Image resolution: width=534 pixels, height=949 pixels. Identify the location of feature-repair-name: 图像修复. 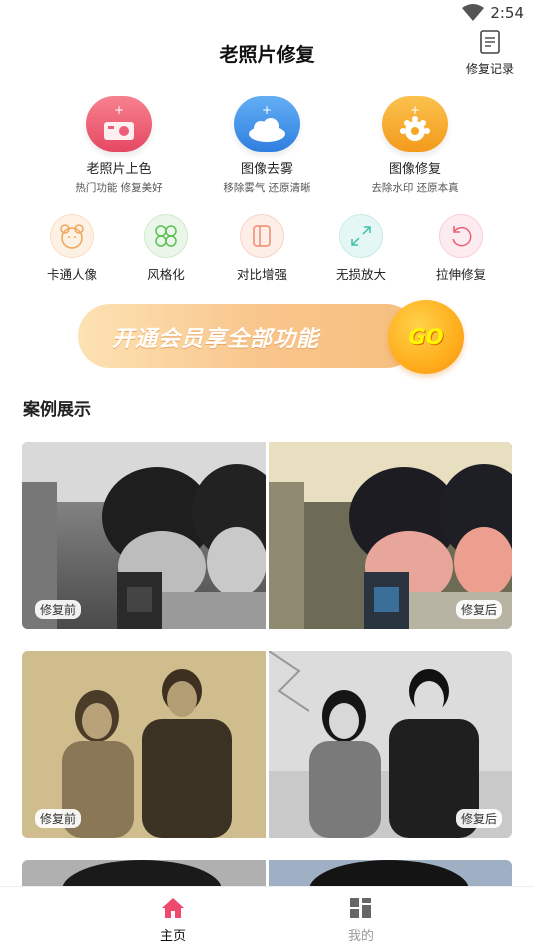
(414, 169).